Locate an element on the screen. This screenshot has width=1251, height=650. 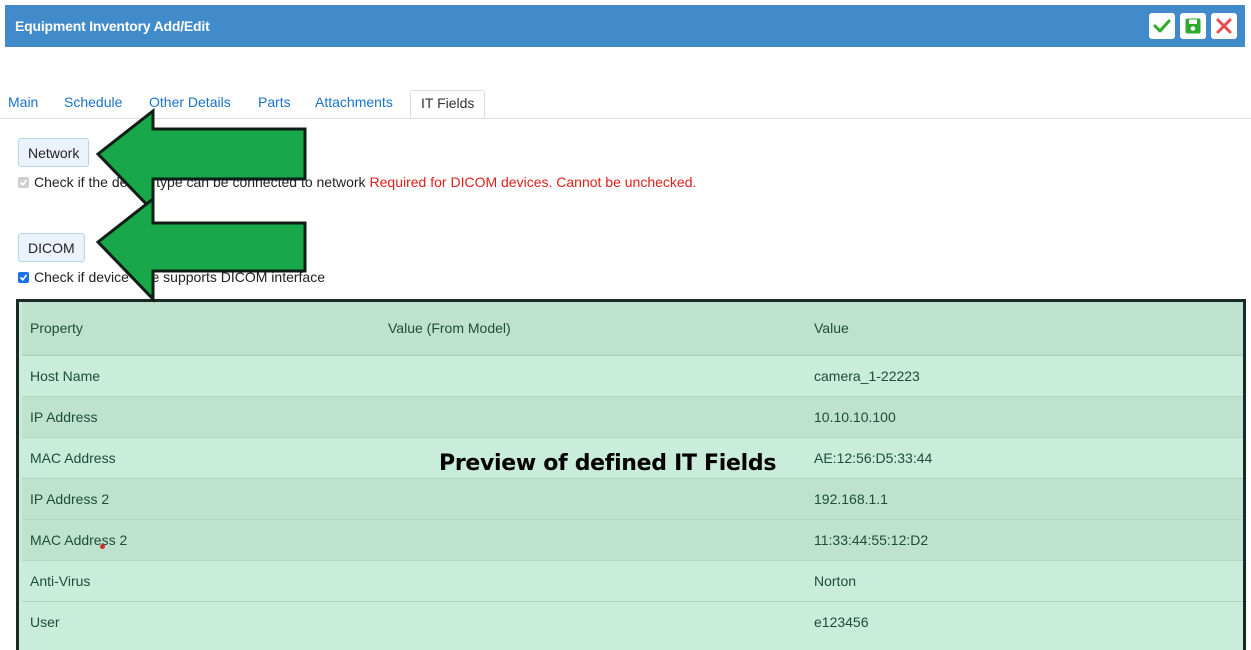
save-button is located at coordinates (1193, 26).